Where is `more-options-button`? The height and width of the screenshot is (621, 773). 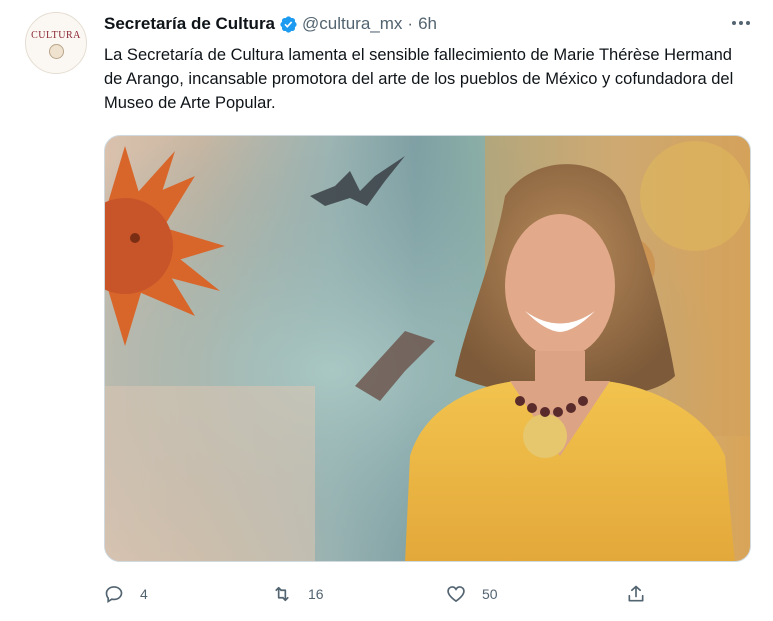
more-options-button is located at coordinates (741, 23).